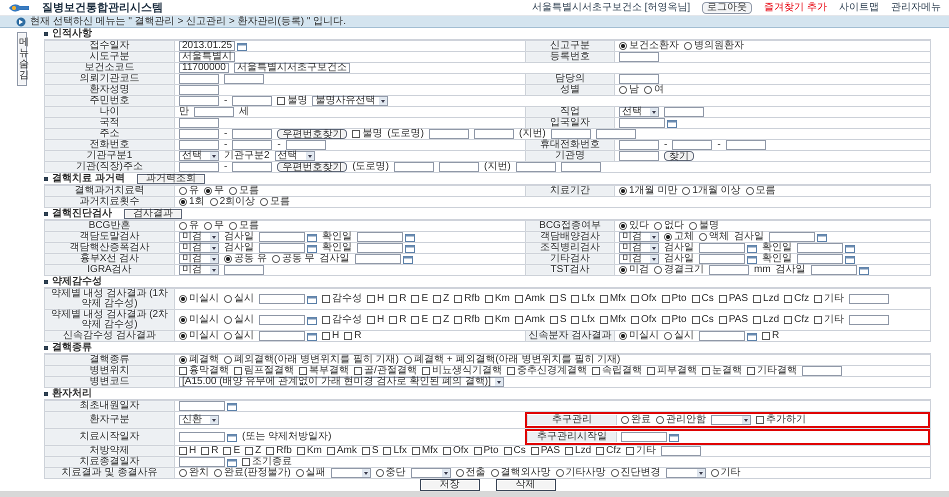 Image resolution: width=949 pixels, height=497 pixels. What do you see at coordinates (761, 191) in the screenshot?
I see `radio-option: 모름` at bounding box center [761, 191].